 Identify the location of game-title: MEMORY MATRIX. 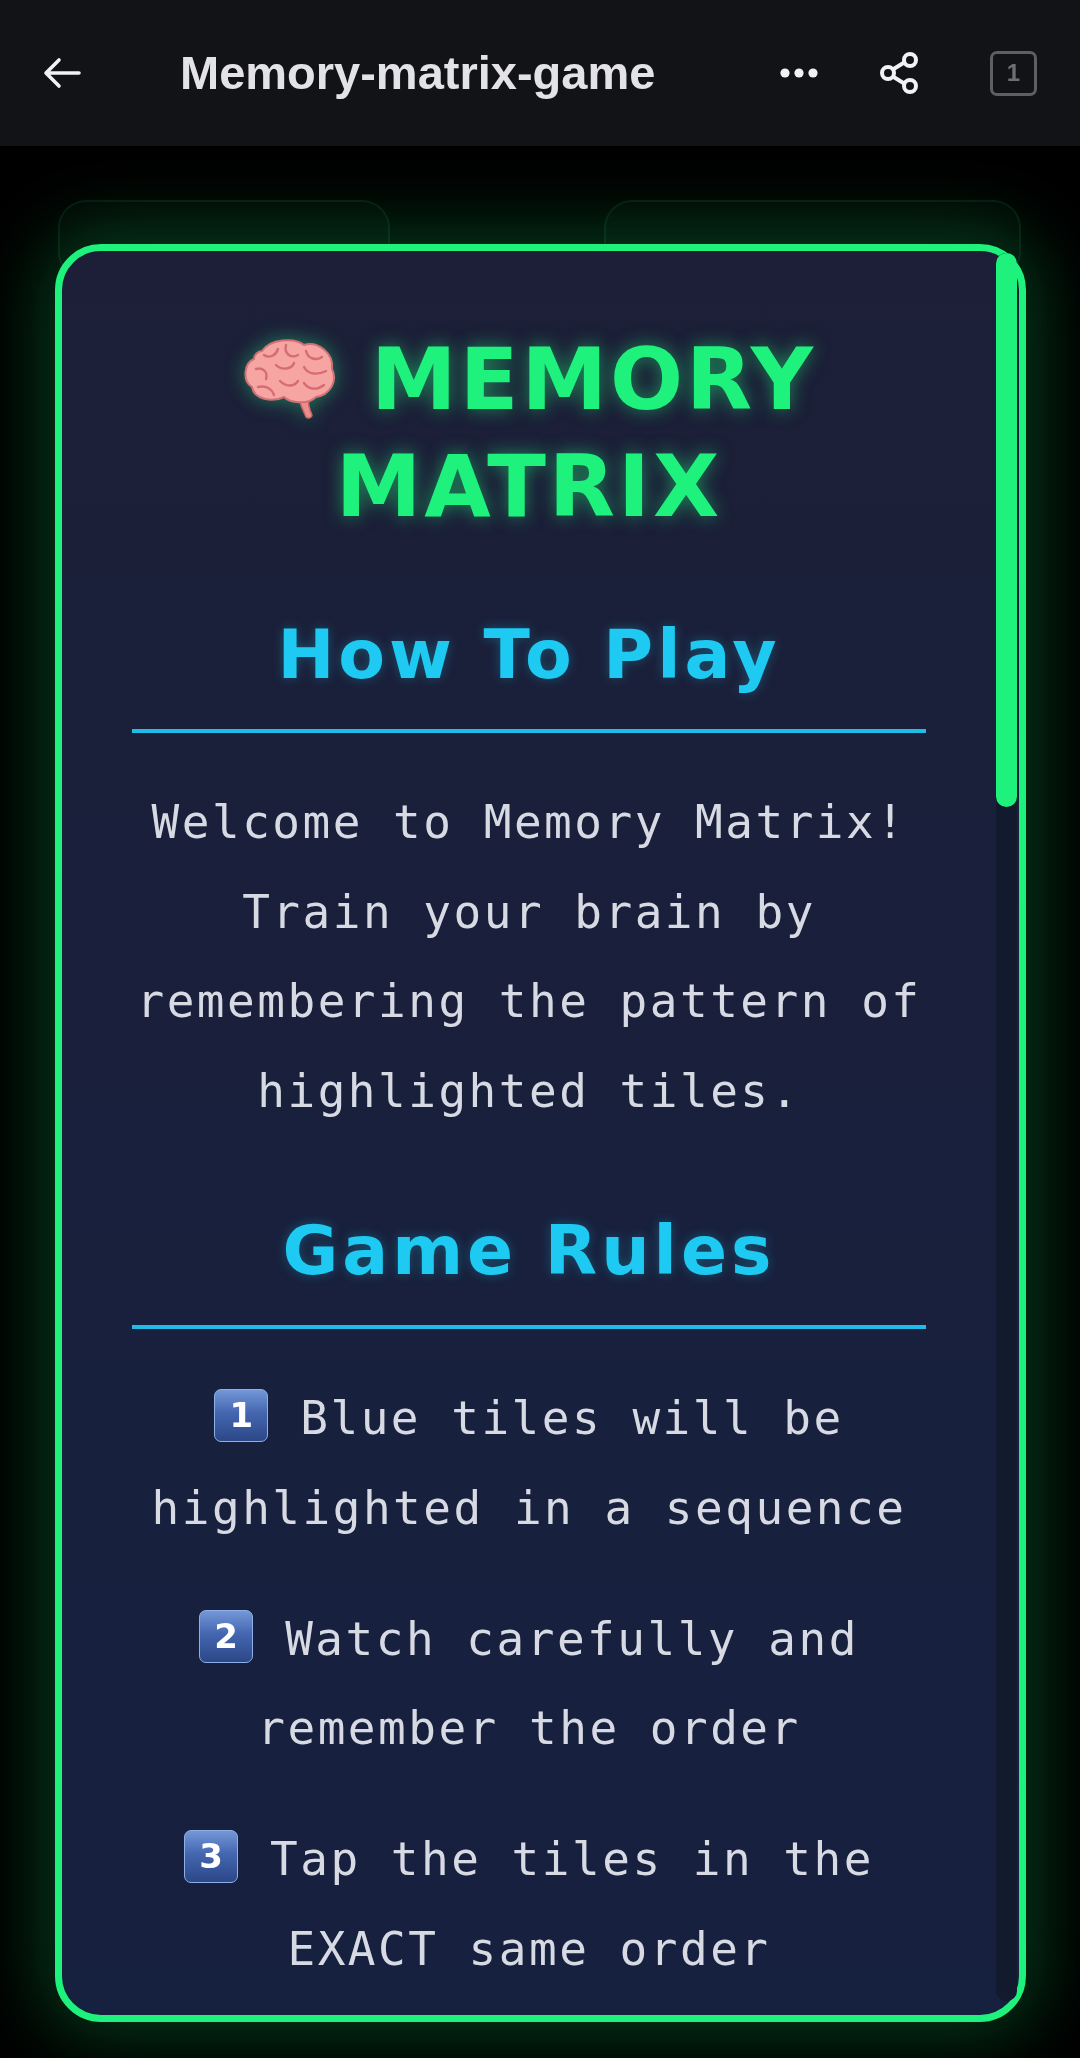
(575, 432).